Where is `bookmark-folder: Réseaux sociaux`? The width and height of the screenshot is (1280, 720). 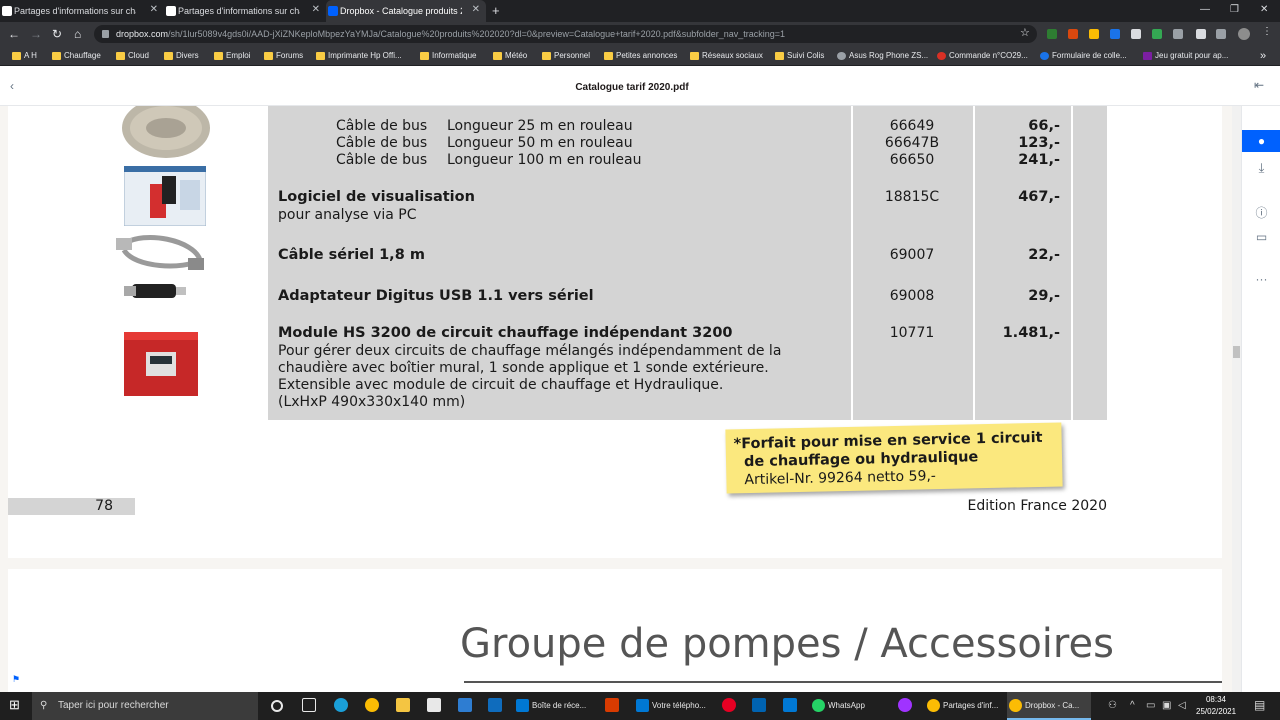 bookmark-folder: Réseaux sociaux is located at coordinates (726, 56).